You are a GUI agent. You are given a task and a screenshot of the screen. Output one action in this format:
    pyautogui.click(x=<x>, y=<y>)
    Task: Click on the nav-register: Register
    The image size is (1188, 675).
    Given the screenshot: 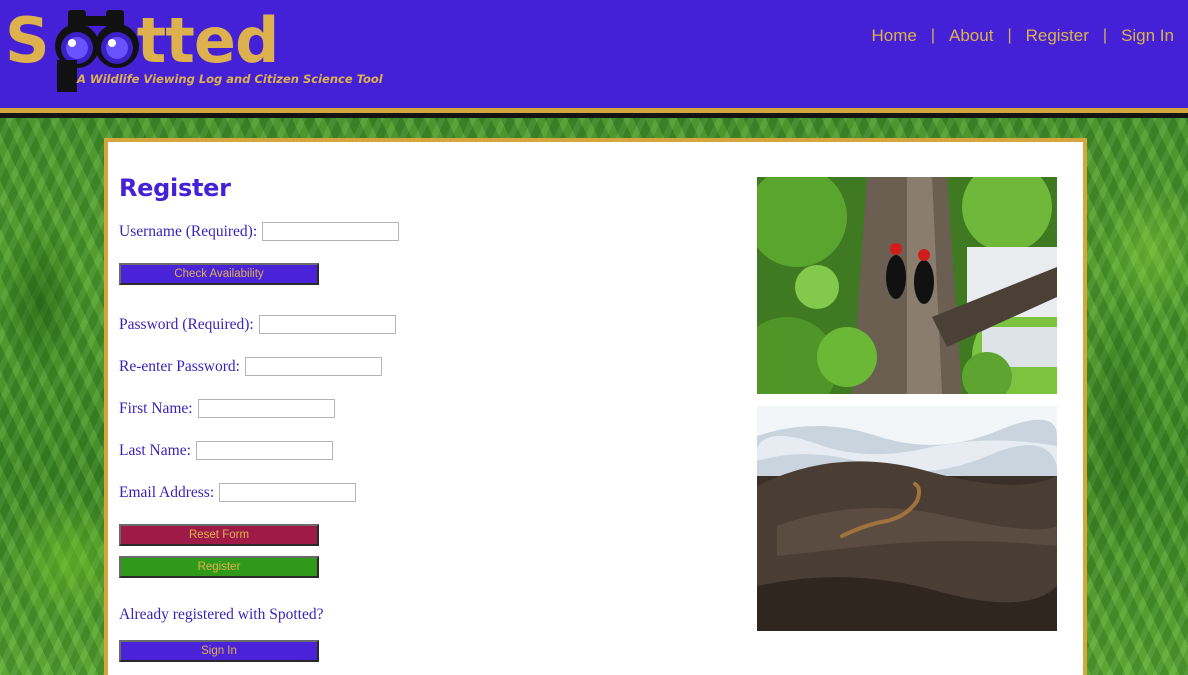 What is the action you would take?
    pyautogui.click(x=1057, y=36)
    